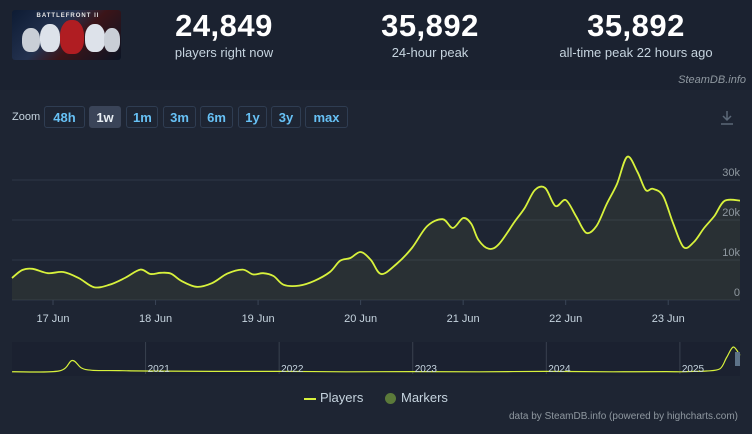 The image size is (752, 434). Describe the element at coordinates (712, 80) in the screenshot. I see `steamdb-credit-link: SteamDB.info` at that location.